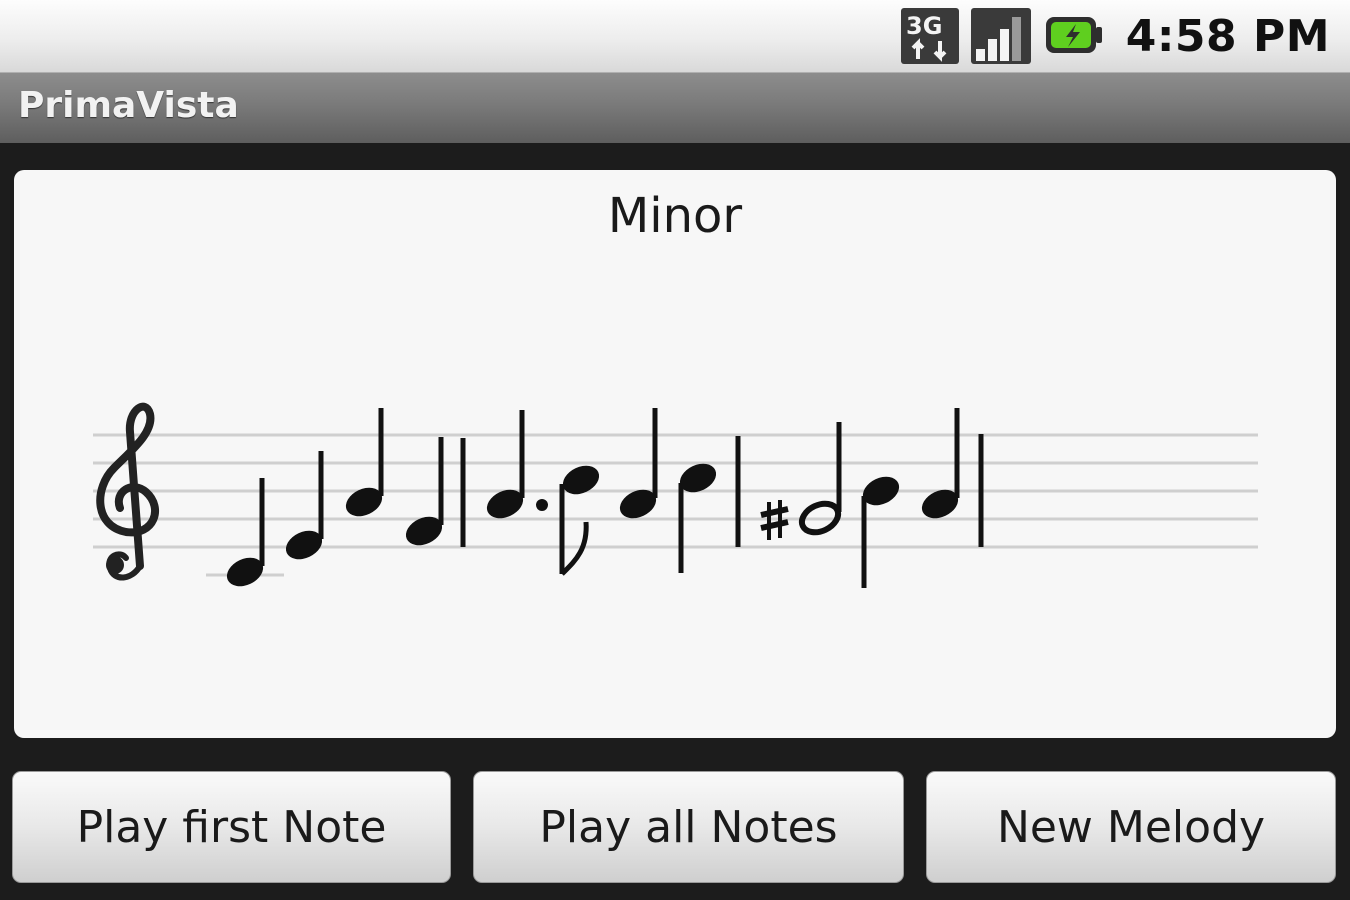 The height and width of the screenshot is (900, 1350). What do you see at coordinates (675, 36) in the screenshot?
I see `status-bar: 3G 4:58 PM` at bounding box center [675, 36].